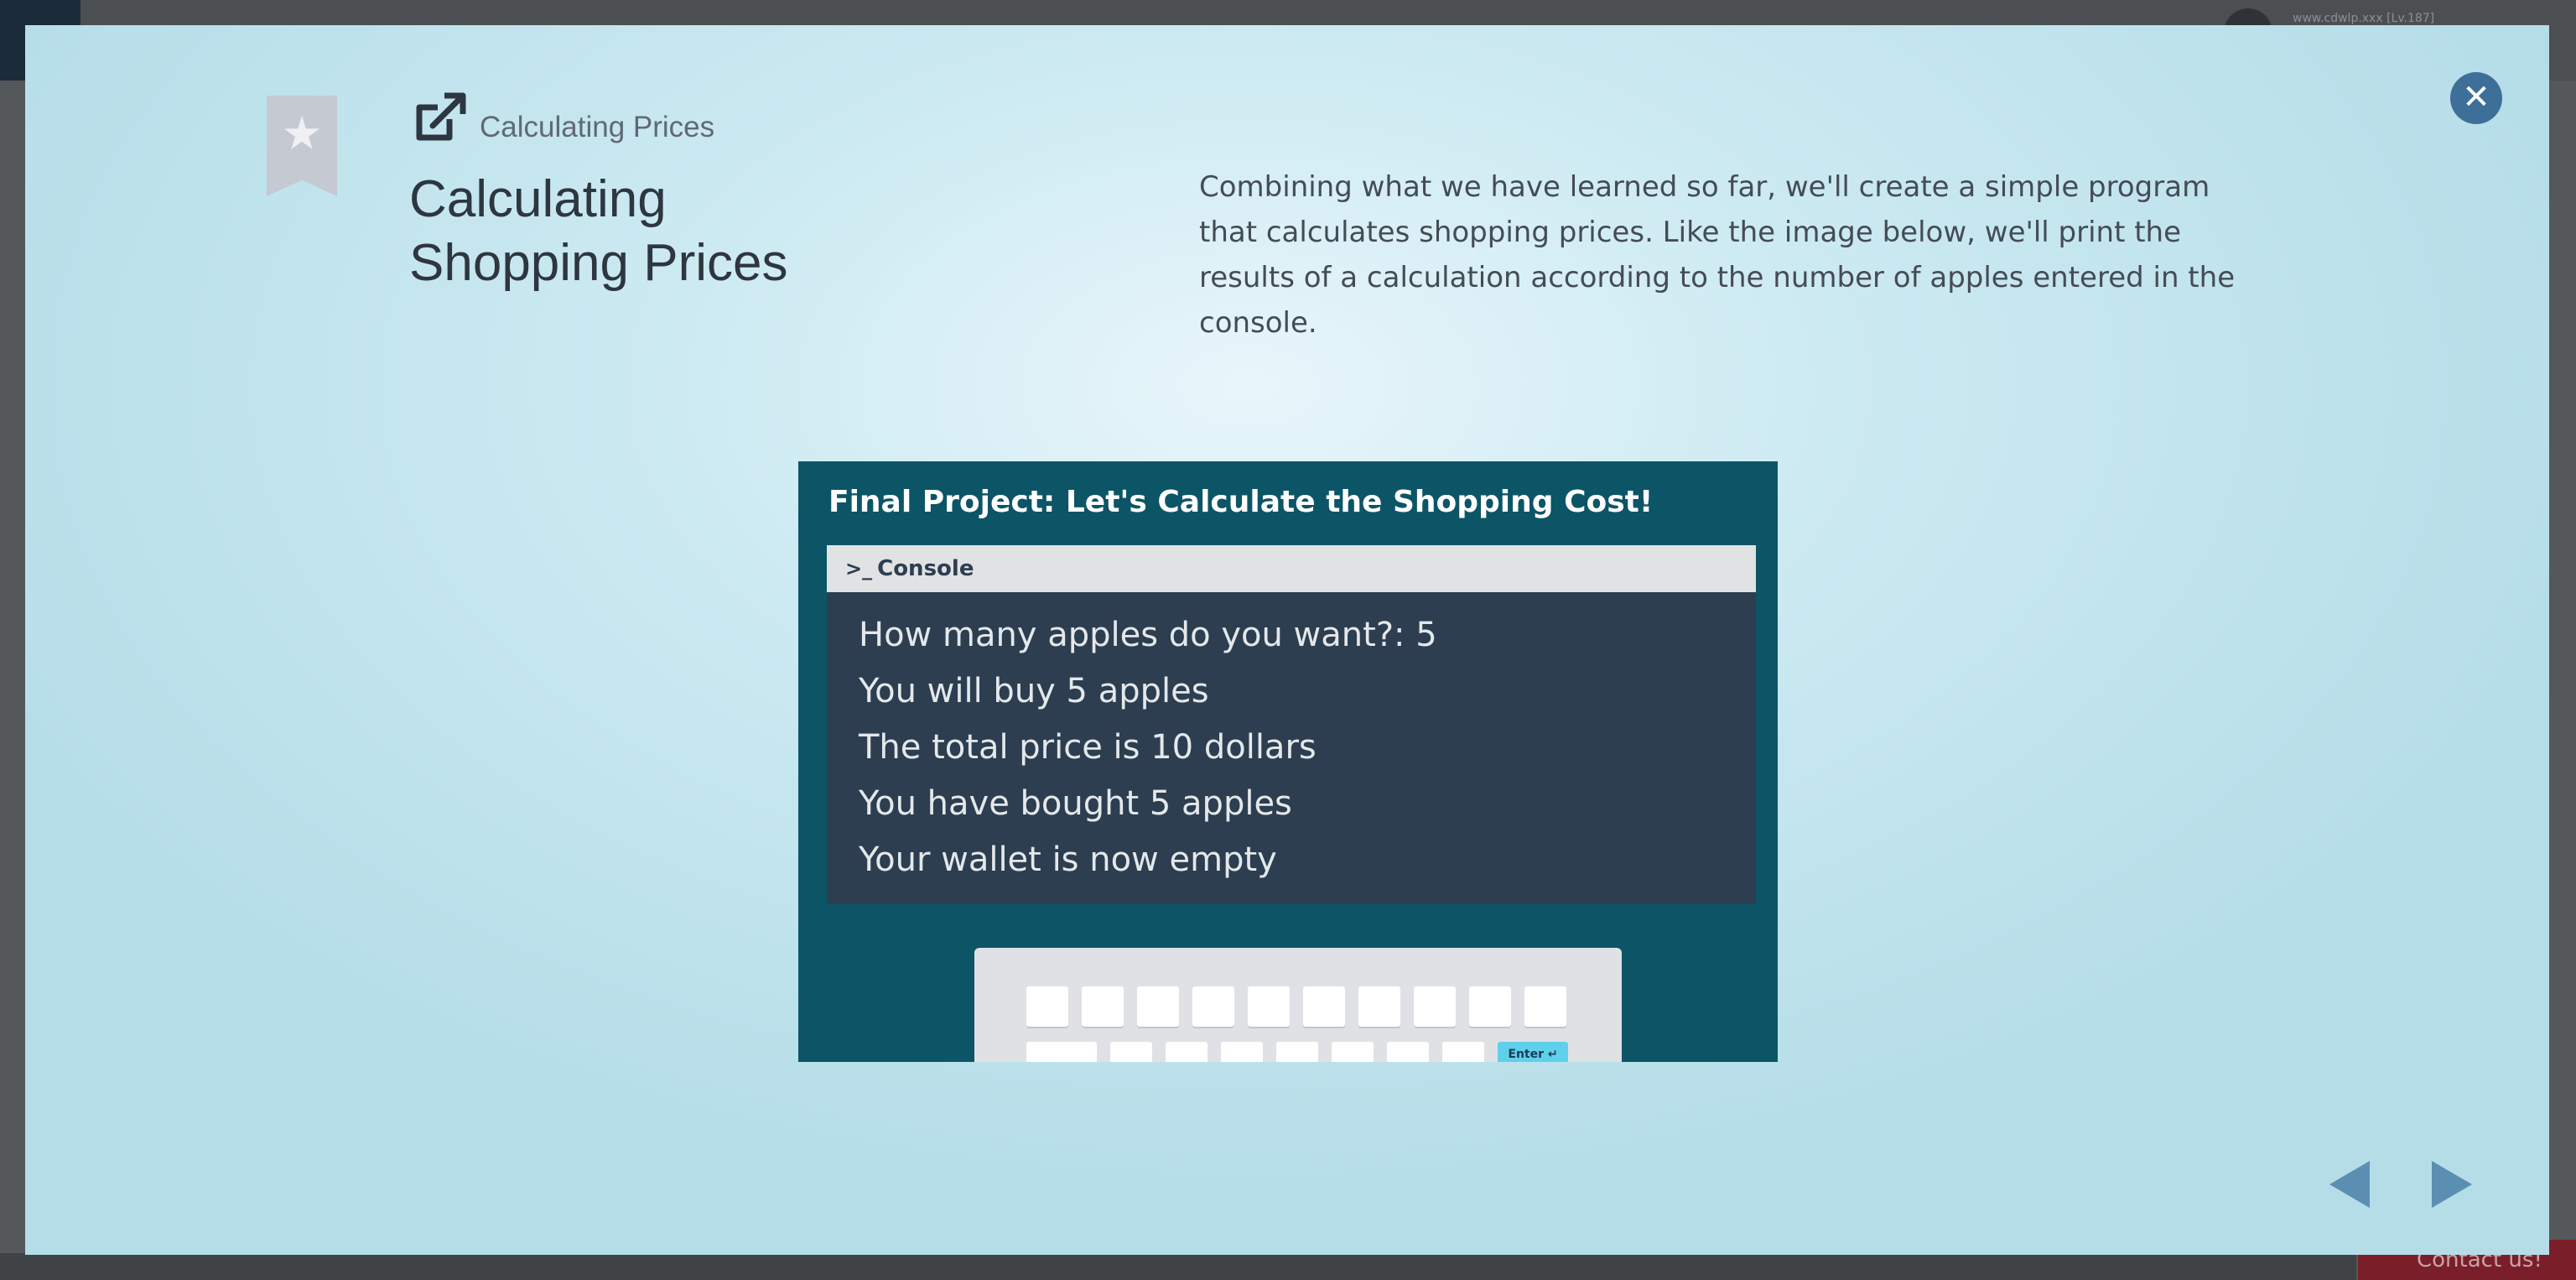 This screenshot has height=1280, width=2576. I want to click on star-icon, so click(301, 133).